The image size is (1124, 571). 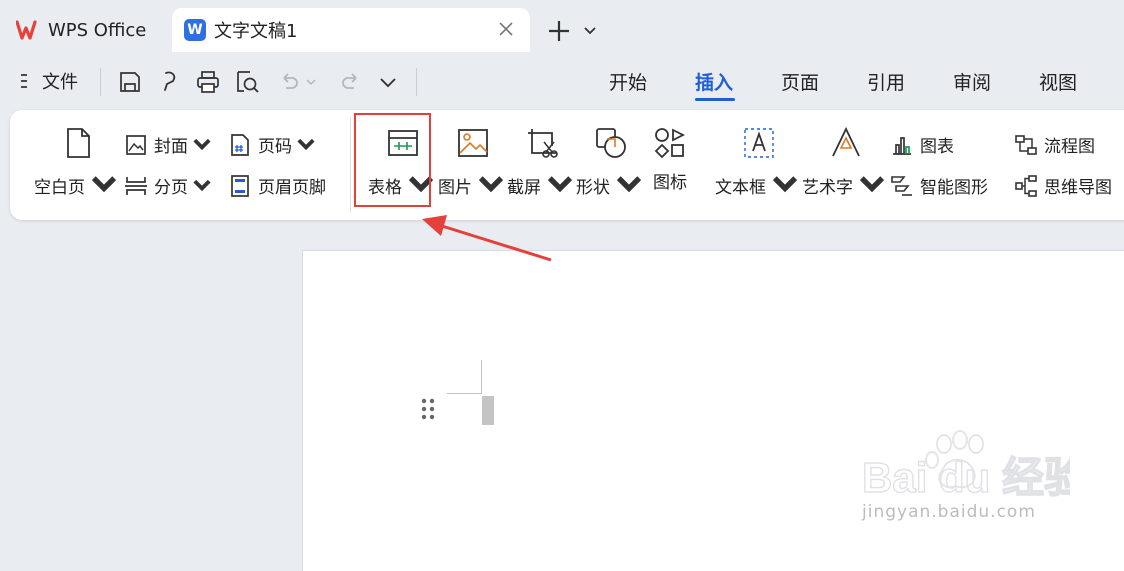 What do you see at coordinates (524, 187) in the screenshot?
I see `screenshot-label: 截屏` at bounding box center [524, 187].